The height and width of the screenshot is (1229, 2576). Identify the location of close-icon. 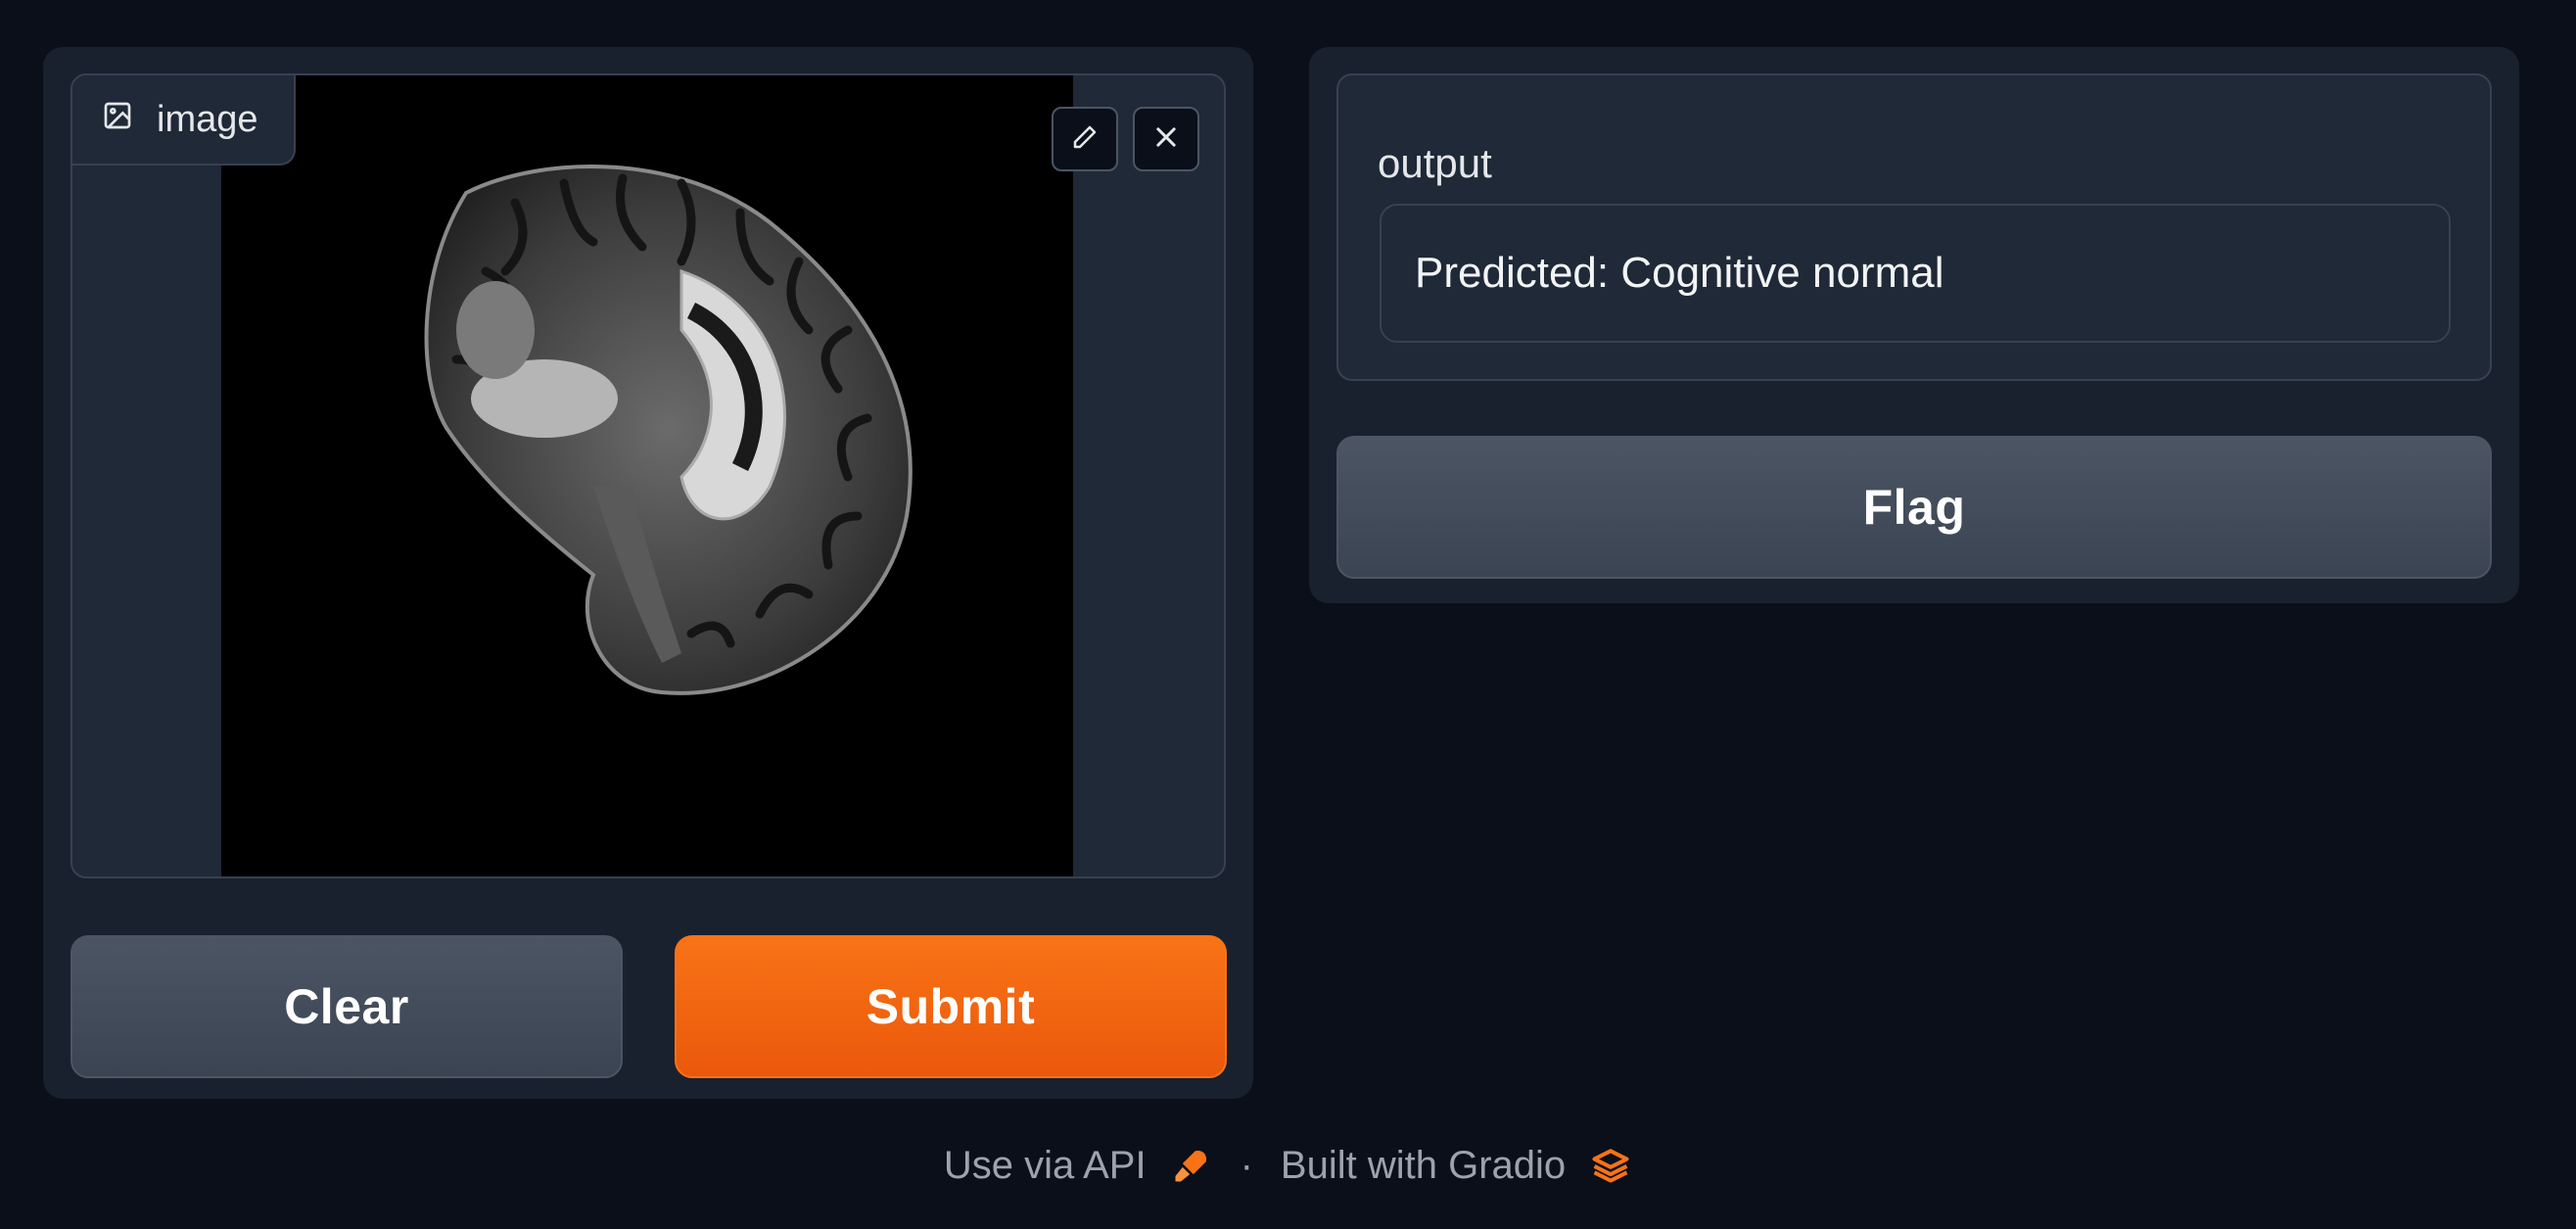
(1166, 139).